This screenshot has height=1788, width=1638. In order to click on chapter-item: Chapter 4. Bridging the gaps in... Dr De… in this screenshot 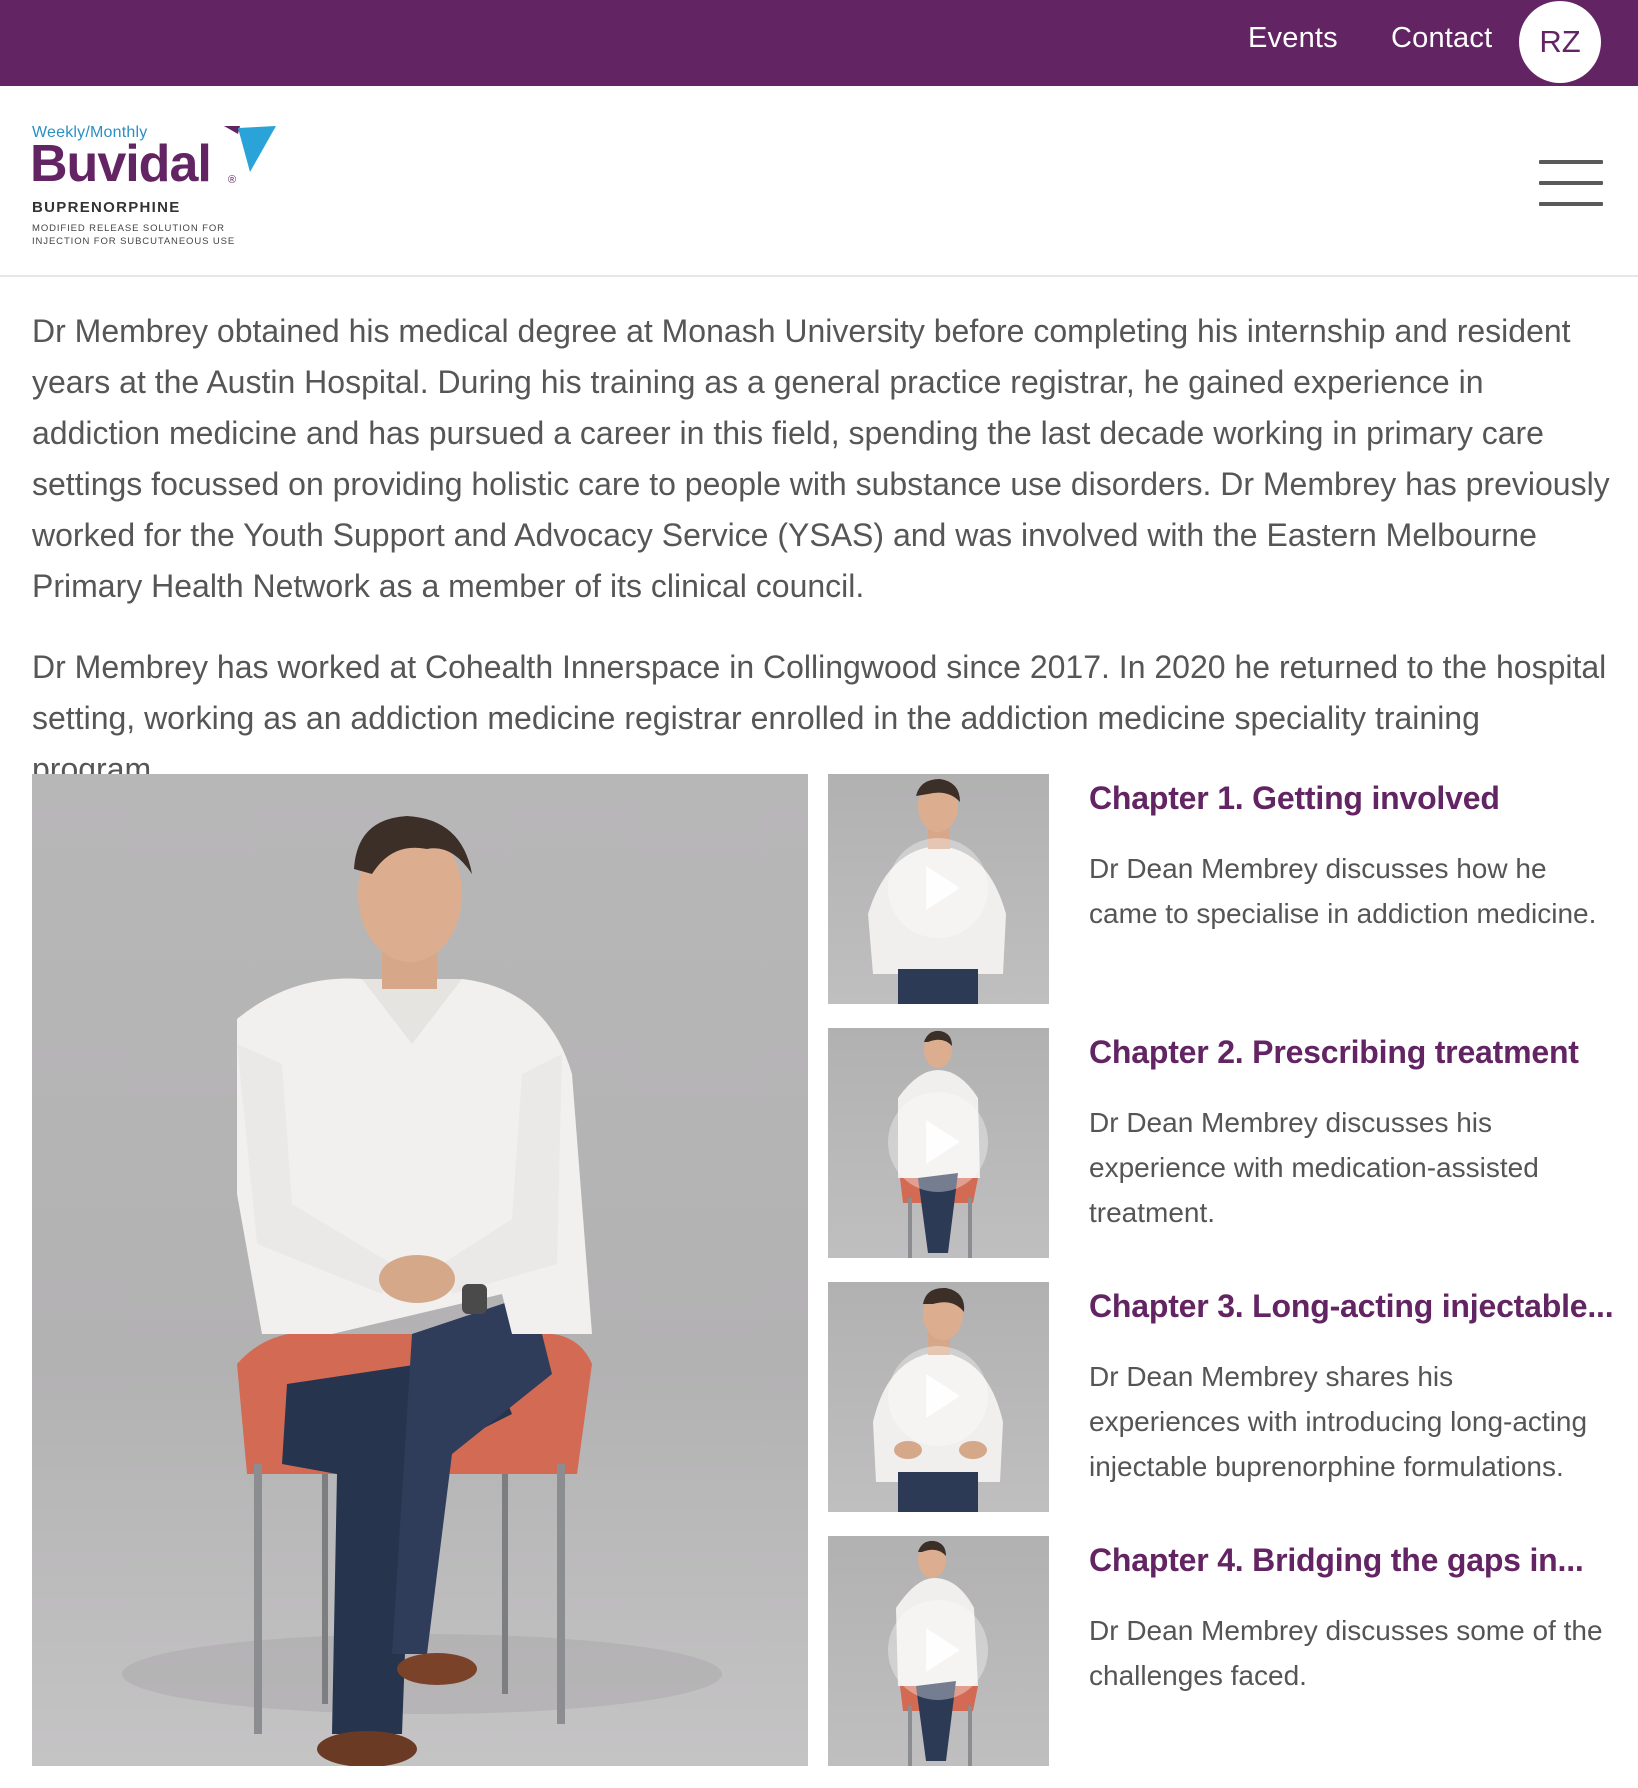, I will do `click(1218, 1652)`.